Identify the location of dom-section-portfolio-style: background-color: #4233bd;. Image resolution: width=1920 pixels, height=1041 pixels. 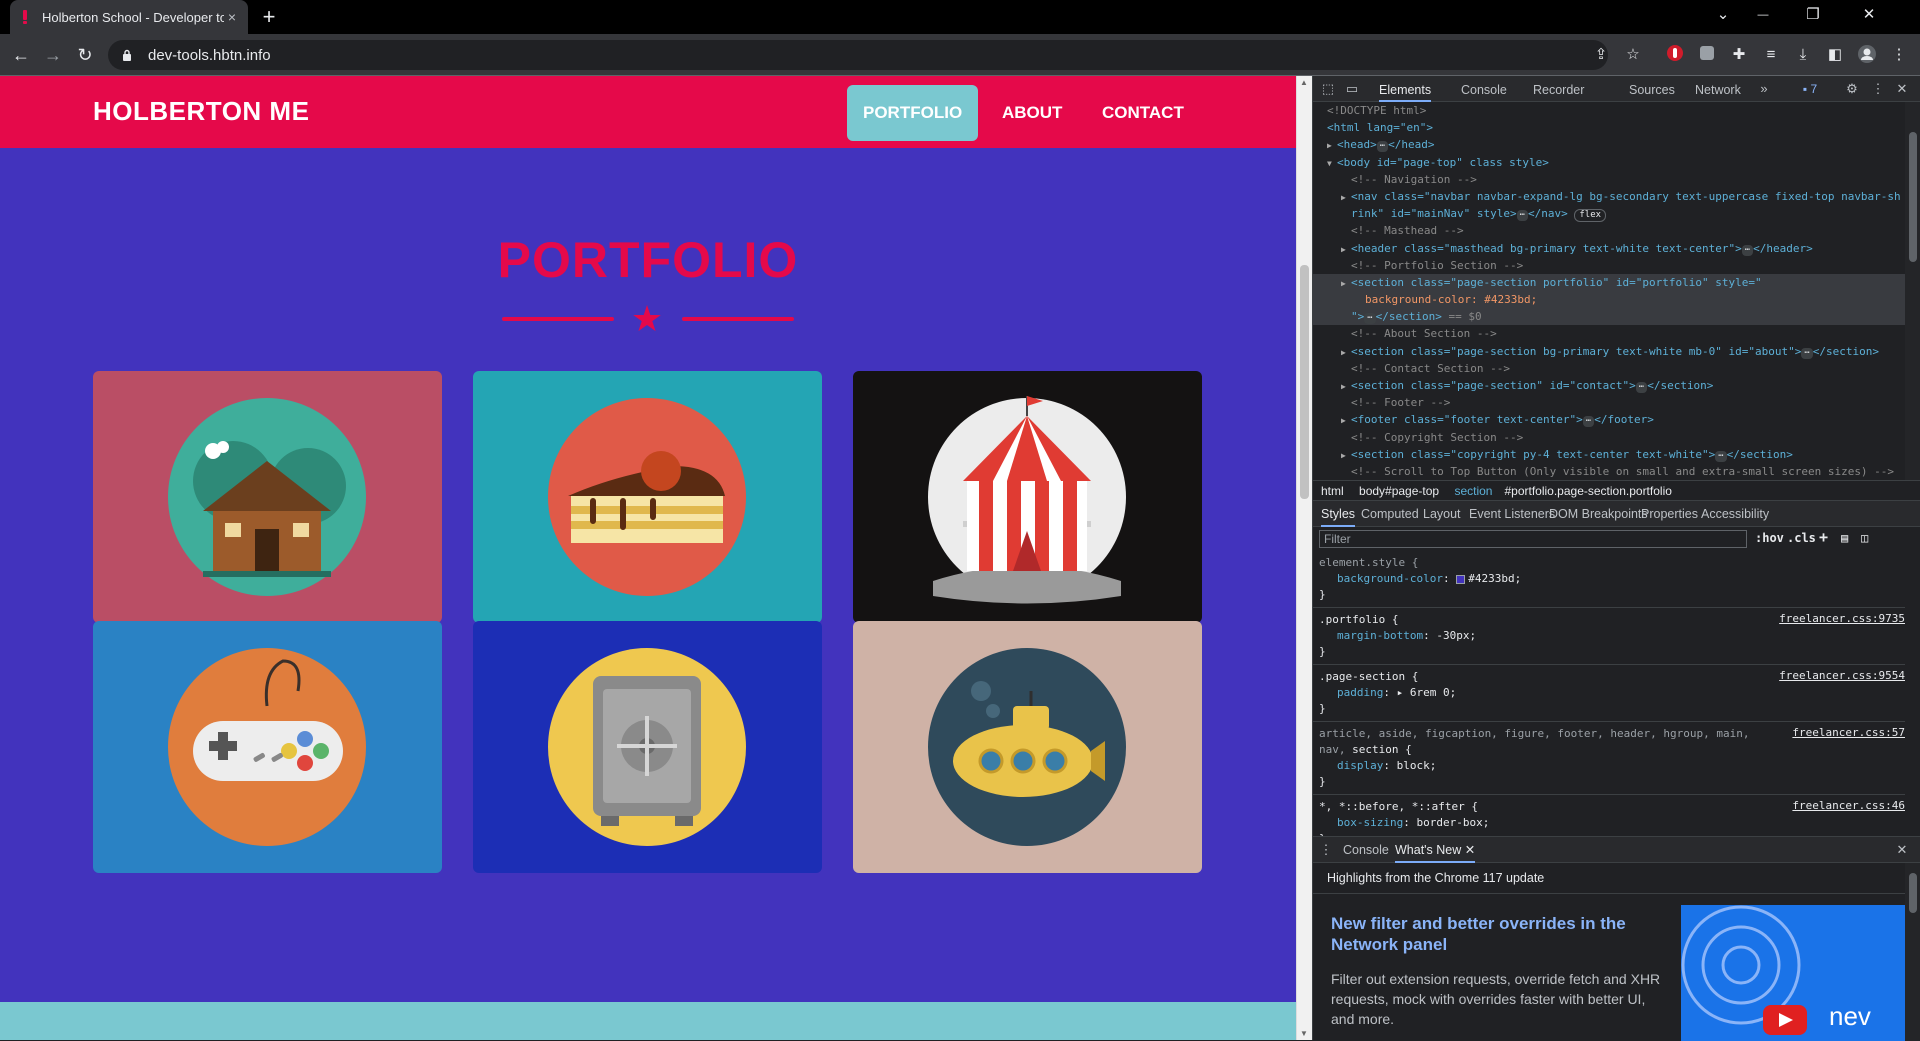
(1609, 300).